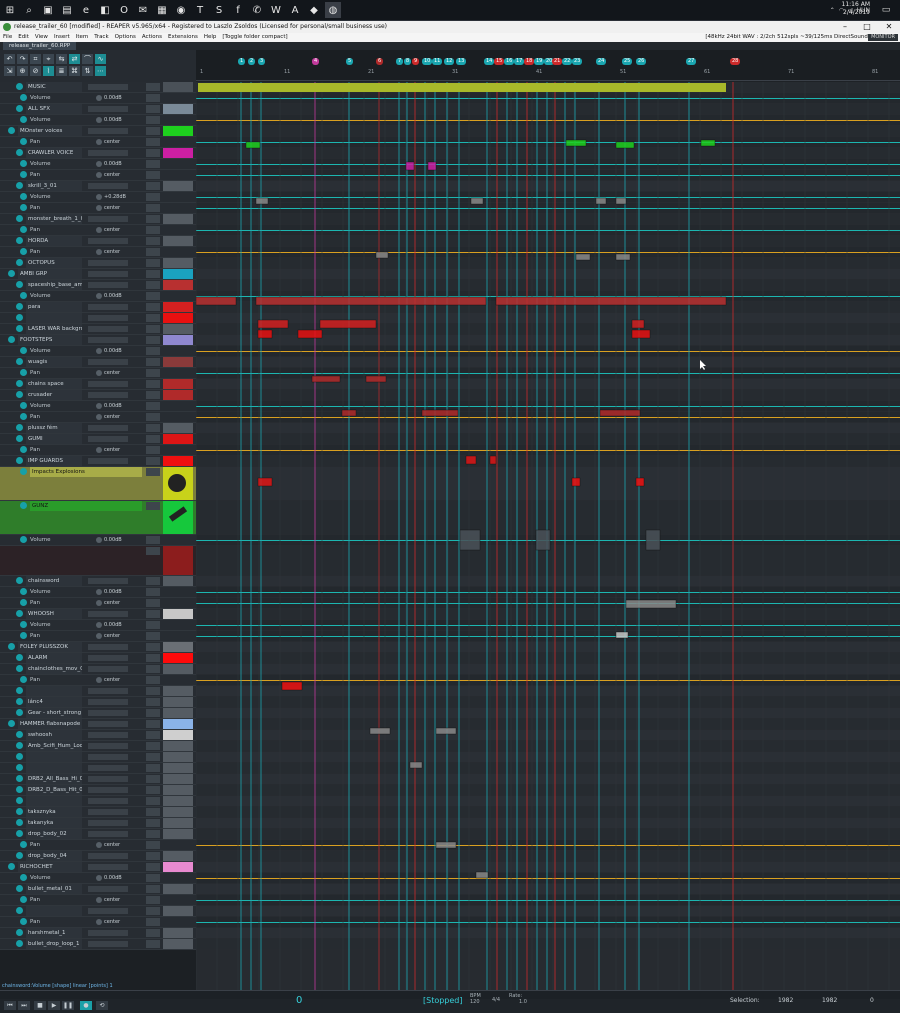 Image resolution: width=900 pixels, height=1013 pixels. I want to click on menu-item: Item, so click(82, 37).